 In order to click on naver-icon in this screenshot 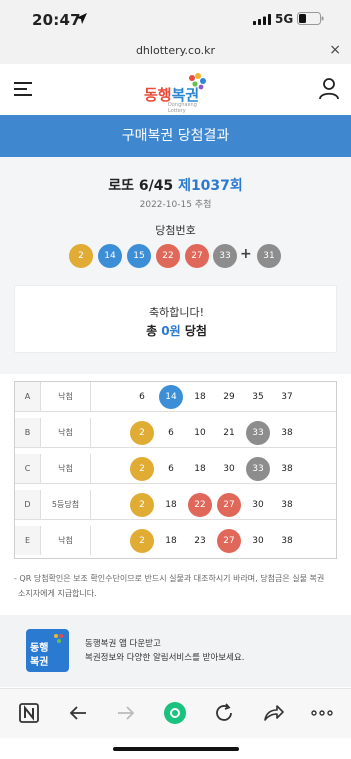, I will do `click(29, 713)`.